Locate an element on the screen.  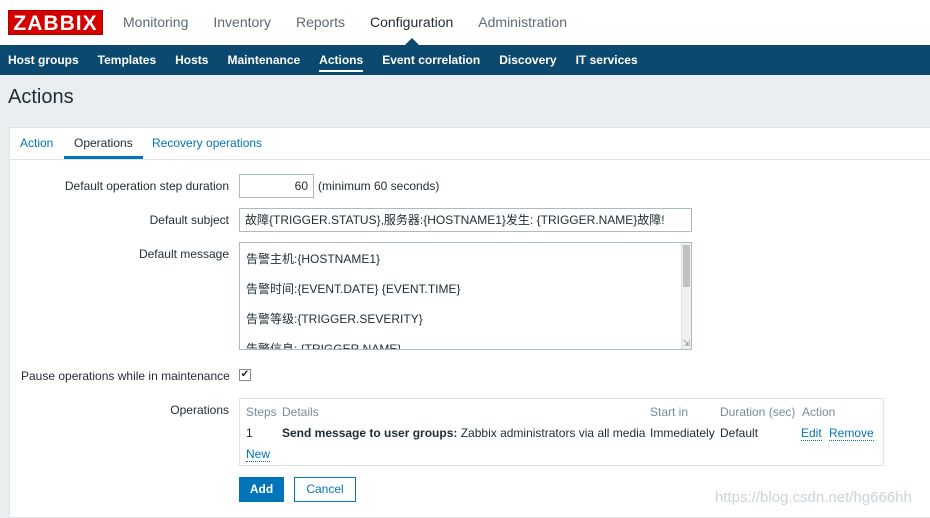
main-nav-monitoring: Monitoring is located at coordinates (155, 22).